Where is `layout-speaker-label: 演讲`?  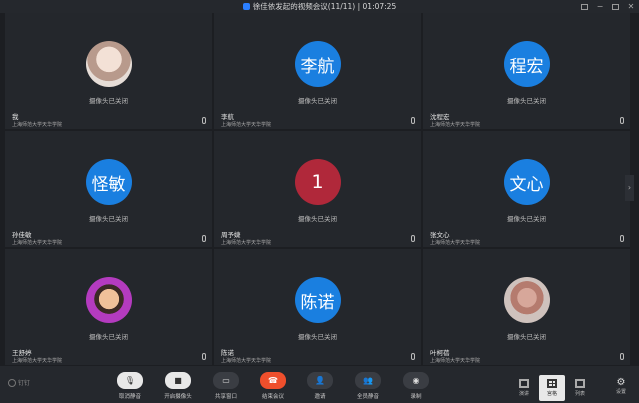 layout-speaker-label: 演讲 is located at coordinates (523, 394).